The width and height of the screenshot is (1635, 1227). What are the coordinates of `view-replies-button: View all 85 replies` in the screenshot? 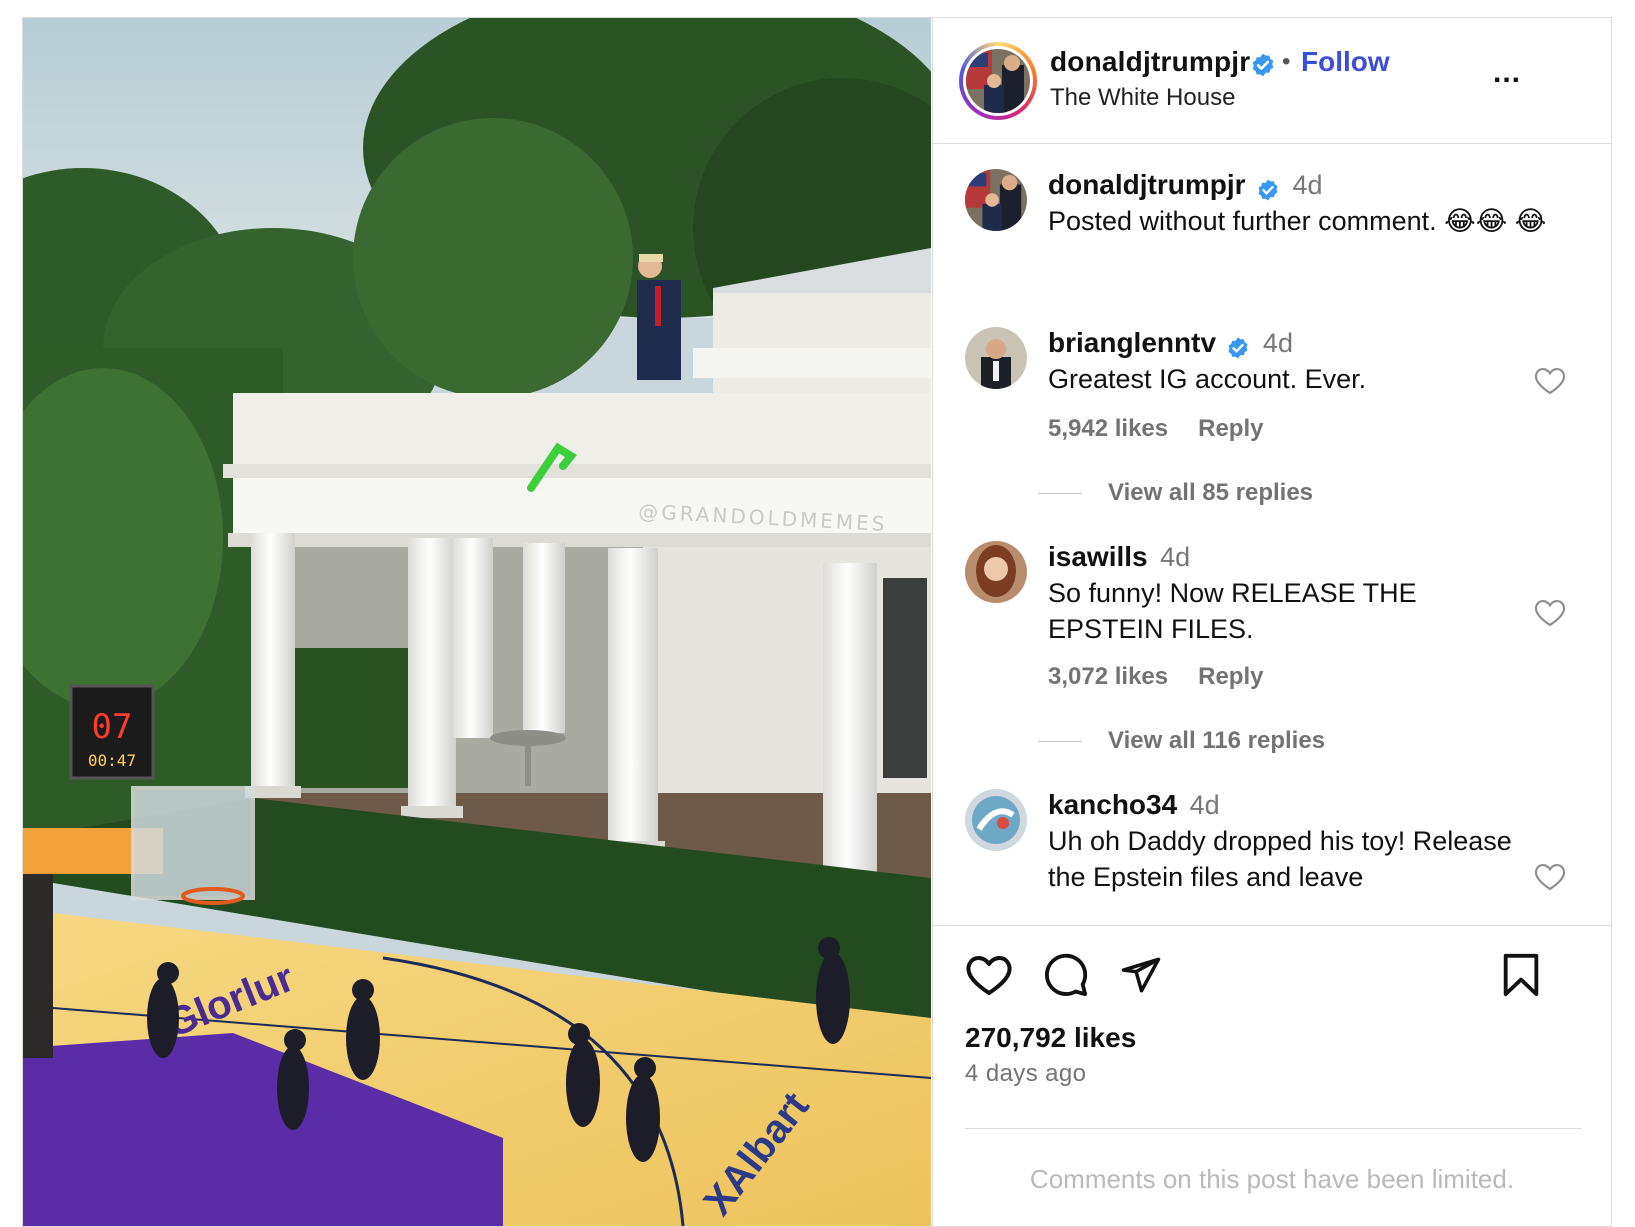 It's located at (1175, 493).